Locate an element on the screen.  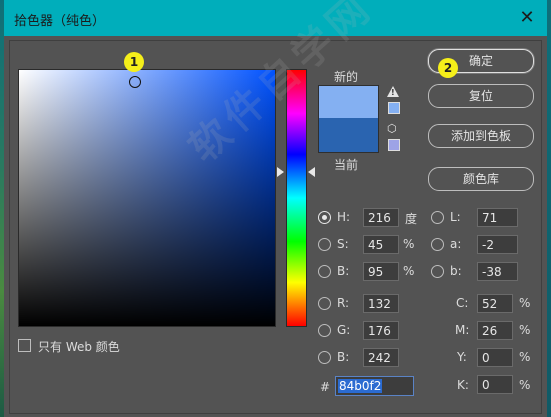
red-input: 132 is located at coordinates (381, 303).